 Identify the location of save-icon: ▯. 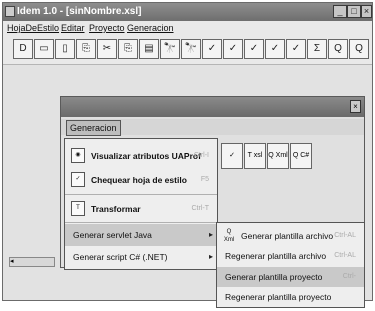
(65, 49).